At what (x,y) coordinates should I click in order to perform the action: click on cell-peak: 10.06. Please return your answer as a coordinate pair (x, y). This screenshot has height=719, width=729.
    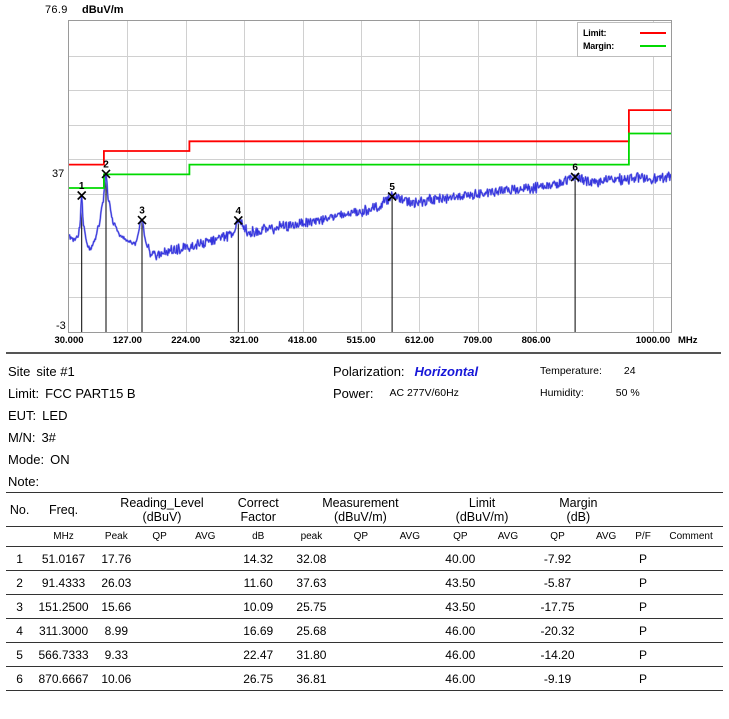
    Looking at the image, I should click on (116, 678).